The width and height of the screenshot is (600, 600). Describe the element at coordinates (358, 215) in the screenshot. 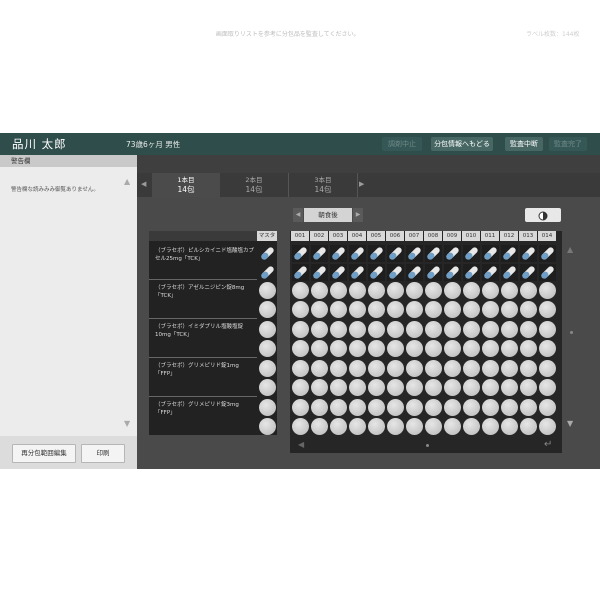

I see `day-next-icon: ▶` at that location.